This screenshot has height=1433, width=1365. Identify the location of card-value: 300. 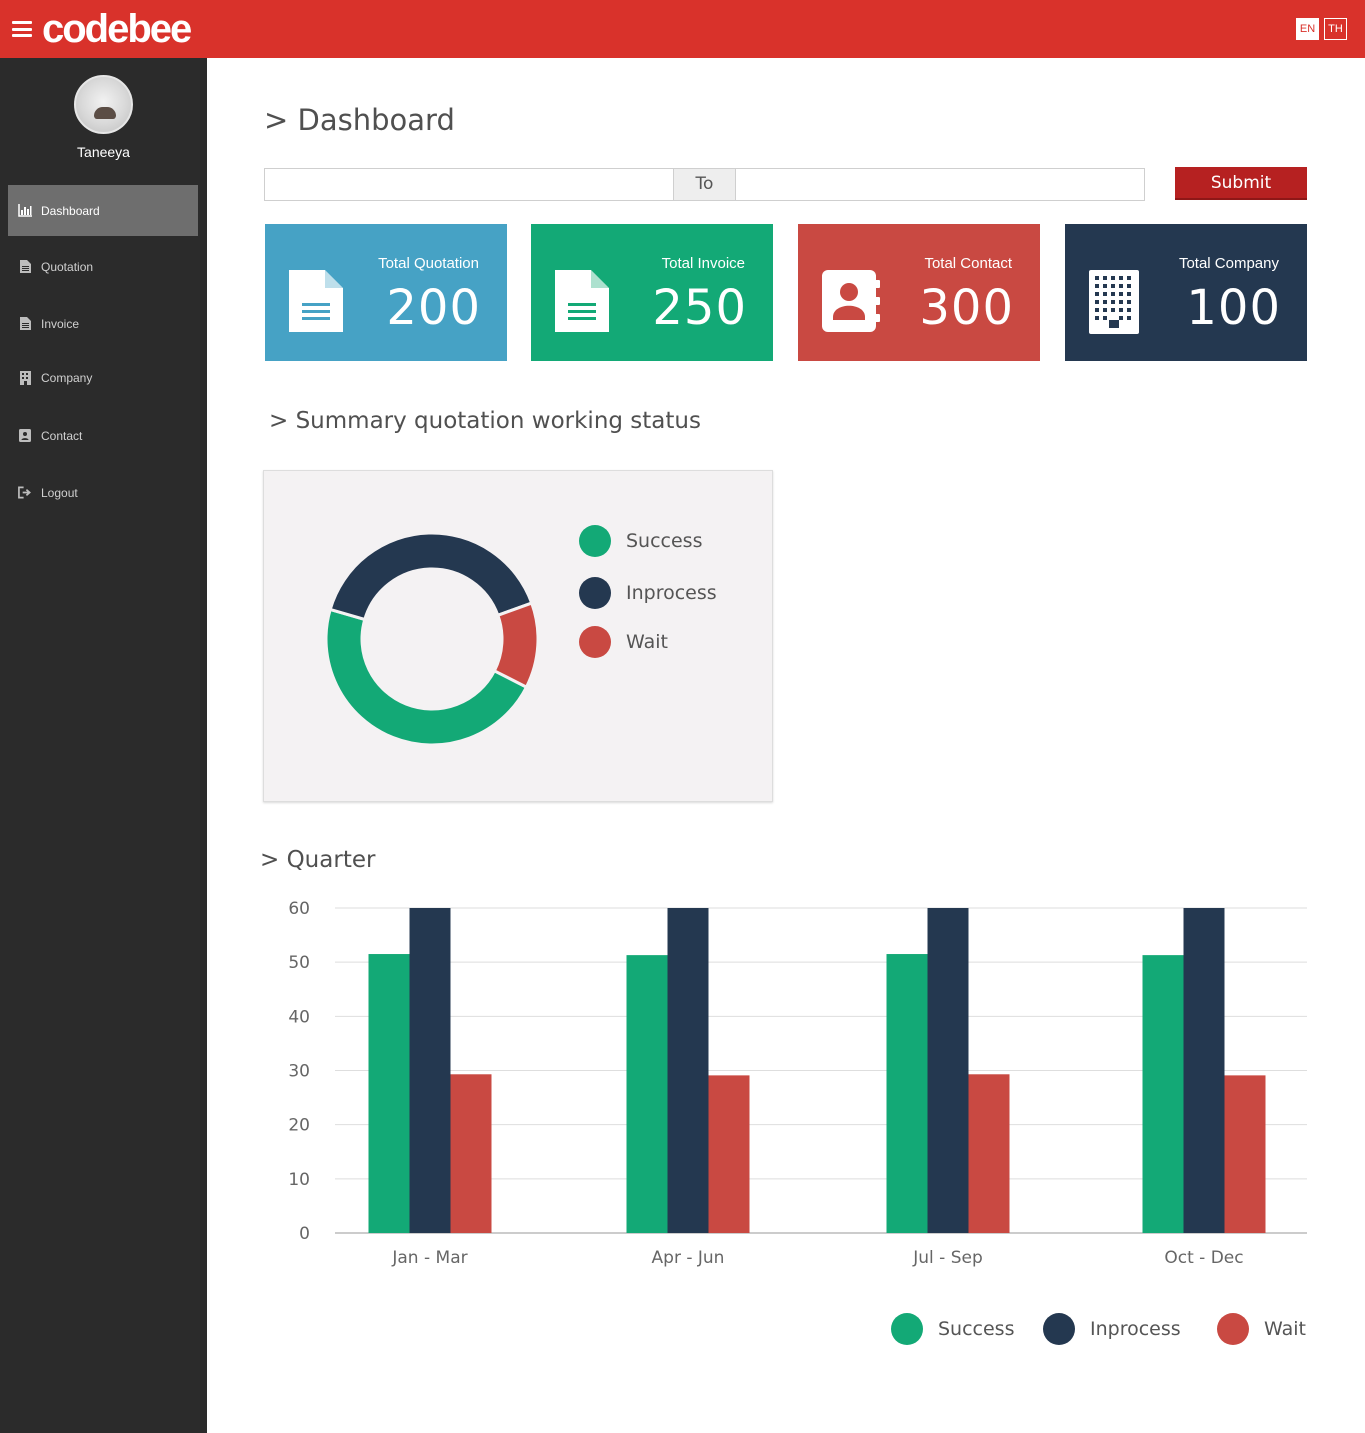
(966, 308).